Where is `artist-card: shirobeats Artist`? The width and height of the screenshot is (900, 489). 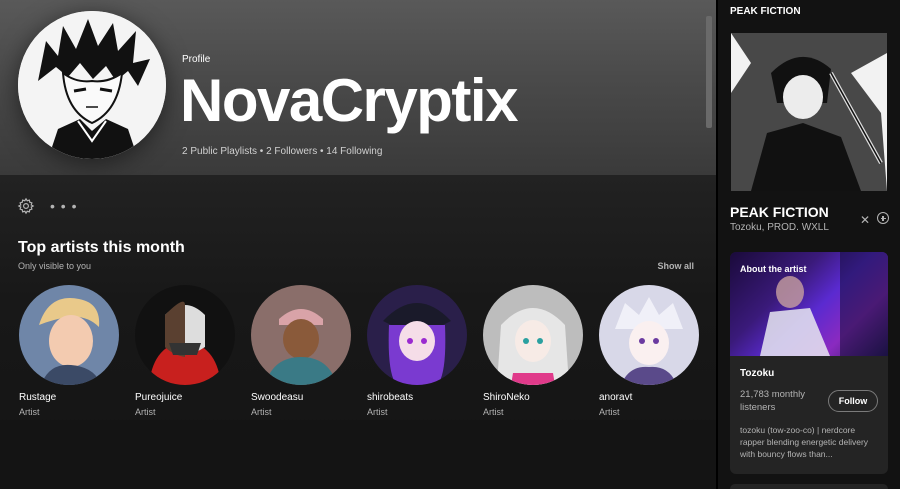
artist-card: shirobeats Artist is located at coordinates (418, 351).